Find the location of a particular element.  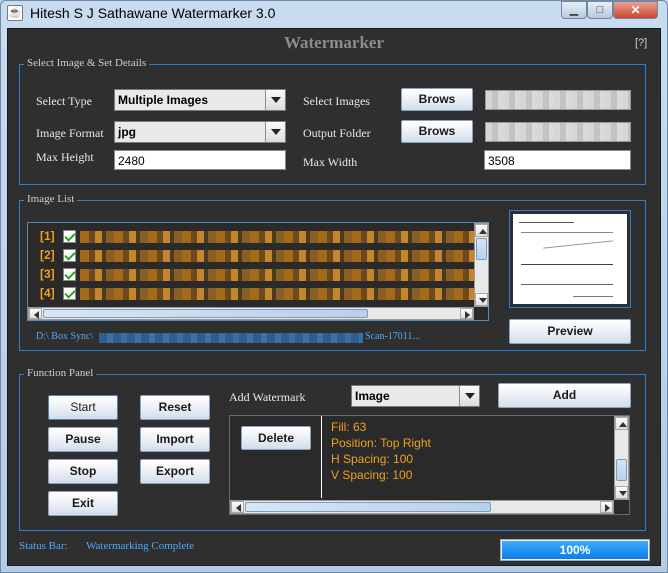

list-item: [4] is located at coordinates (251, 293).